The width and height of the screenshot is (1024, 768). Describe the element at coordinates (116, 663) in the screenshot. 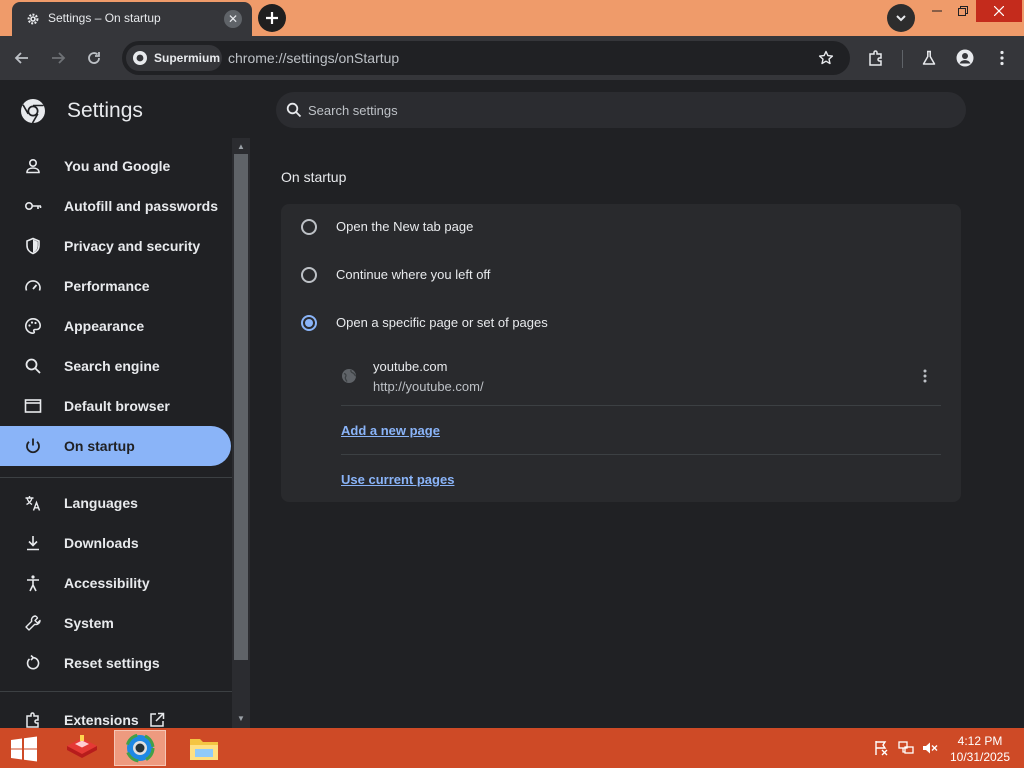

I see `nav-reset-settings: Reset settings` at that location.